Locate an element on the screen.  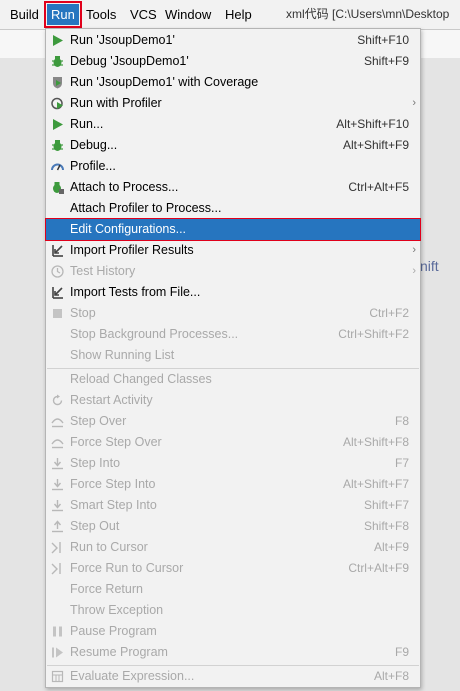
profiler-run-icon is located at coordinates (57, 103).